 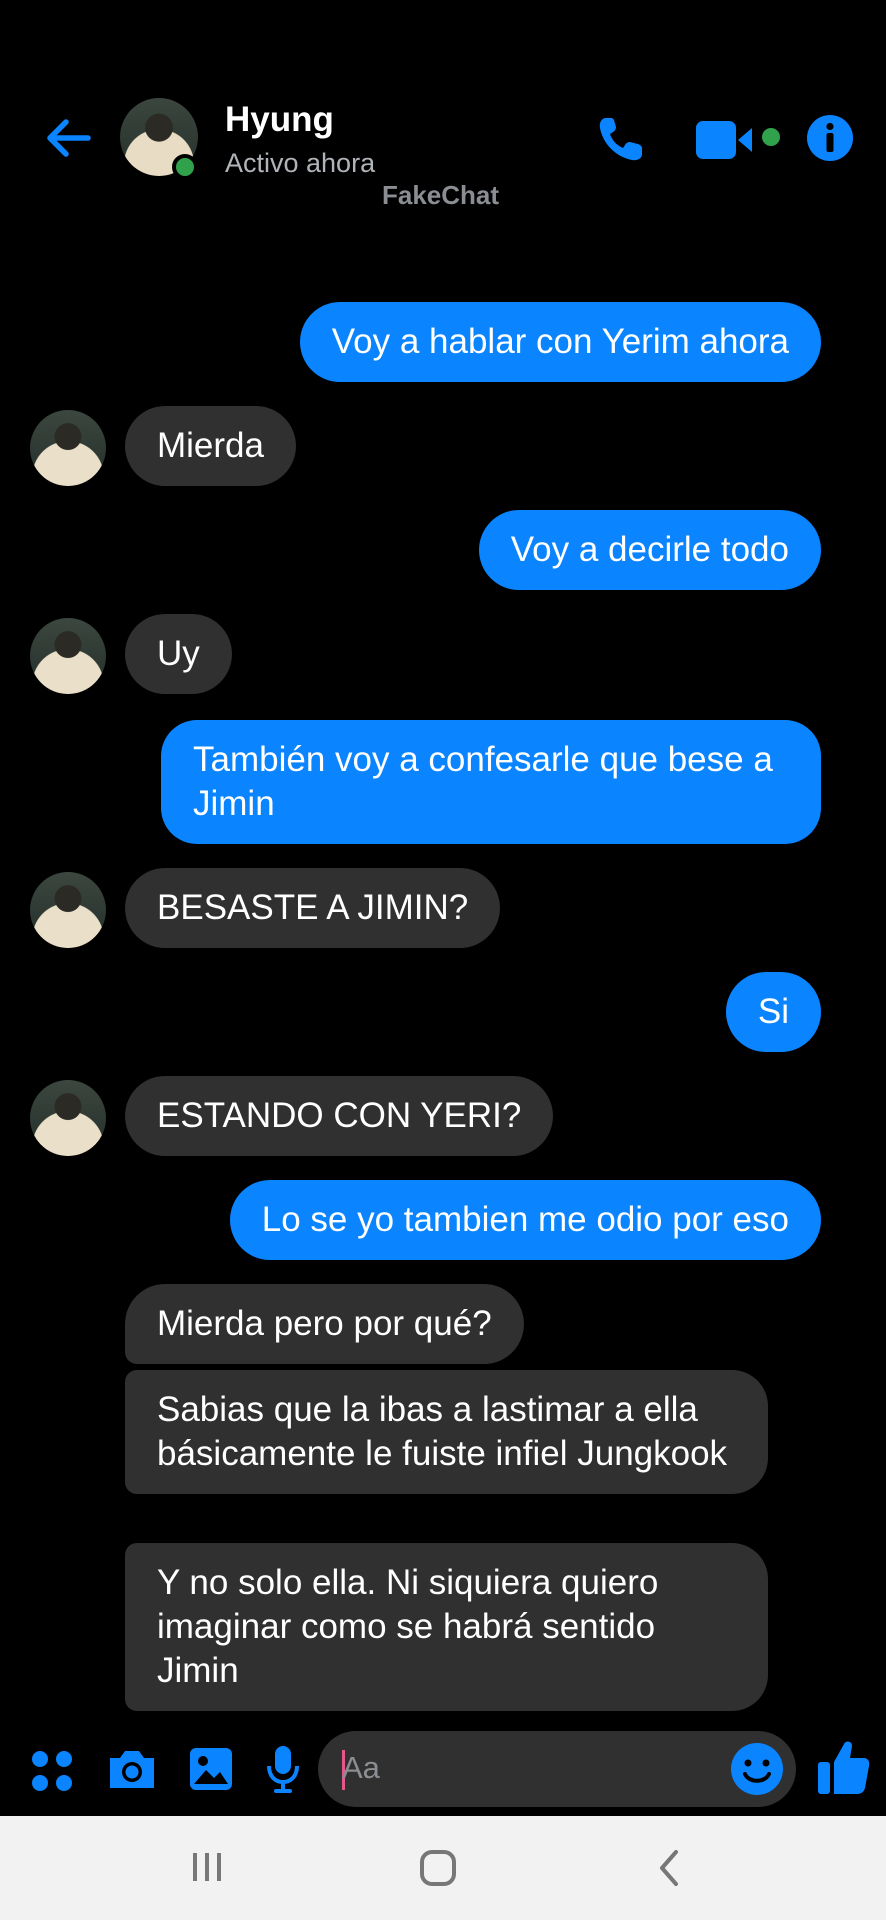 What do you see at coordinates (339, 1116) in the screenshot?
I see `incoming-message: ESTANDO CON YERI?` at bounding box center [339, 1116].